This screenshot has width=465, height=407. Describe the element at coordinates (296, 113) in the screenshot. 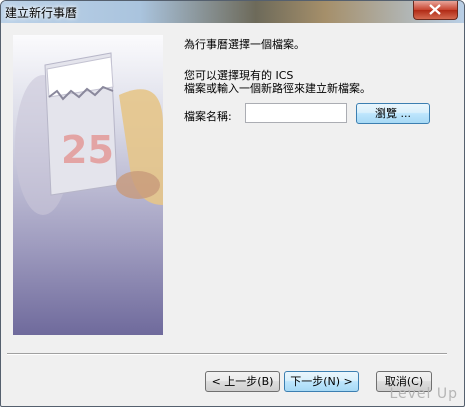

I see `filename-input` at that location.